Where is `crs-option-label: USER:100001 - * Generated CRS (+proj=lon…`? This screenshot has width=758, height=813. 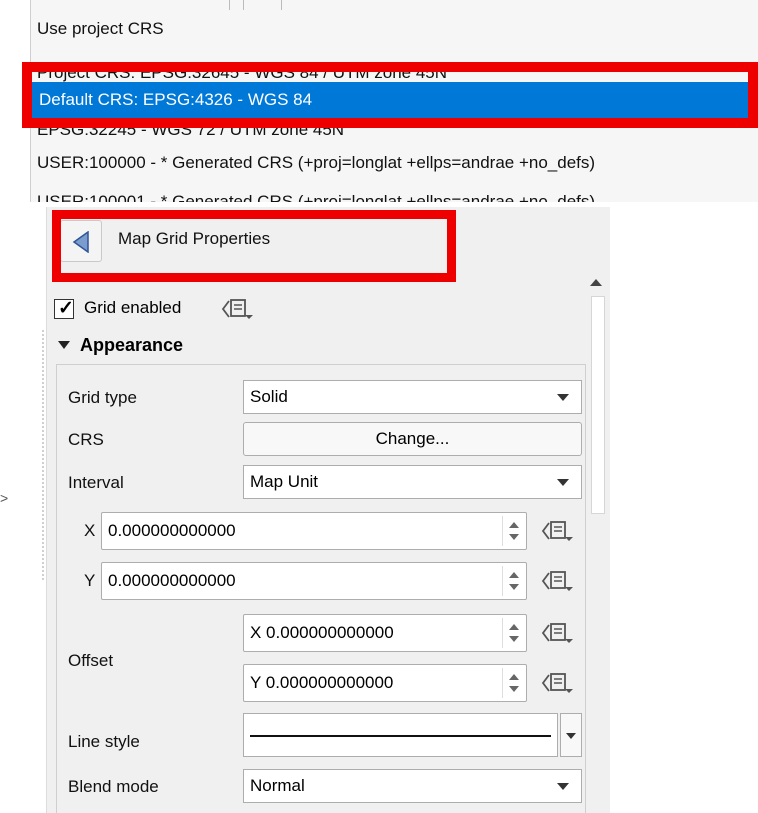
crs-option-label: USER:100001 - * Generated CRS (+proj=lon… is located at coordinates (316, 197).